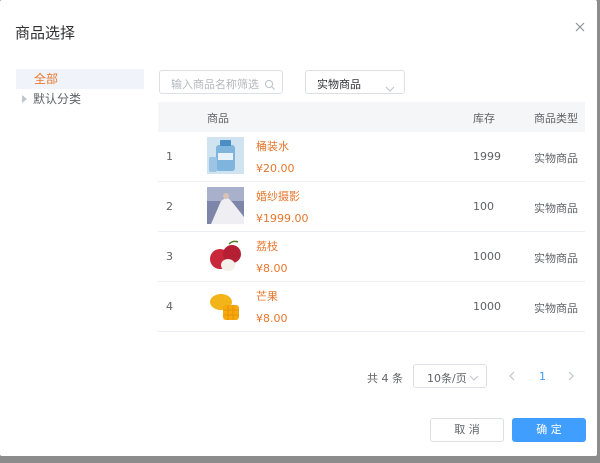 The image size is (600, 463). What do you see at coordinates (225, 205) in the screenshot?
I see `wedding-photo-icon` at bounding box center [225, 205].